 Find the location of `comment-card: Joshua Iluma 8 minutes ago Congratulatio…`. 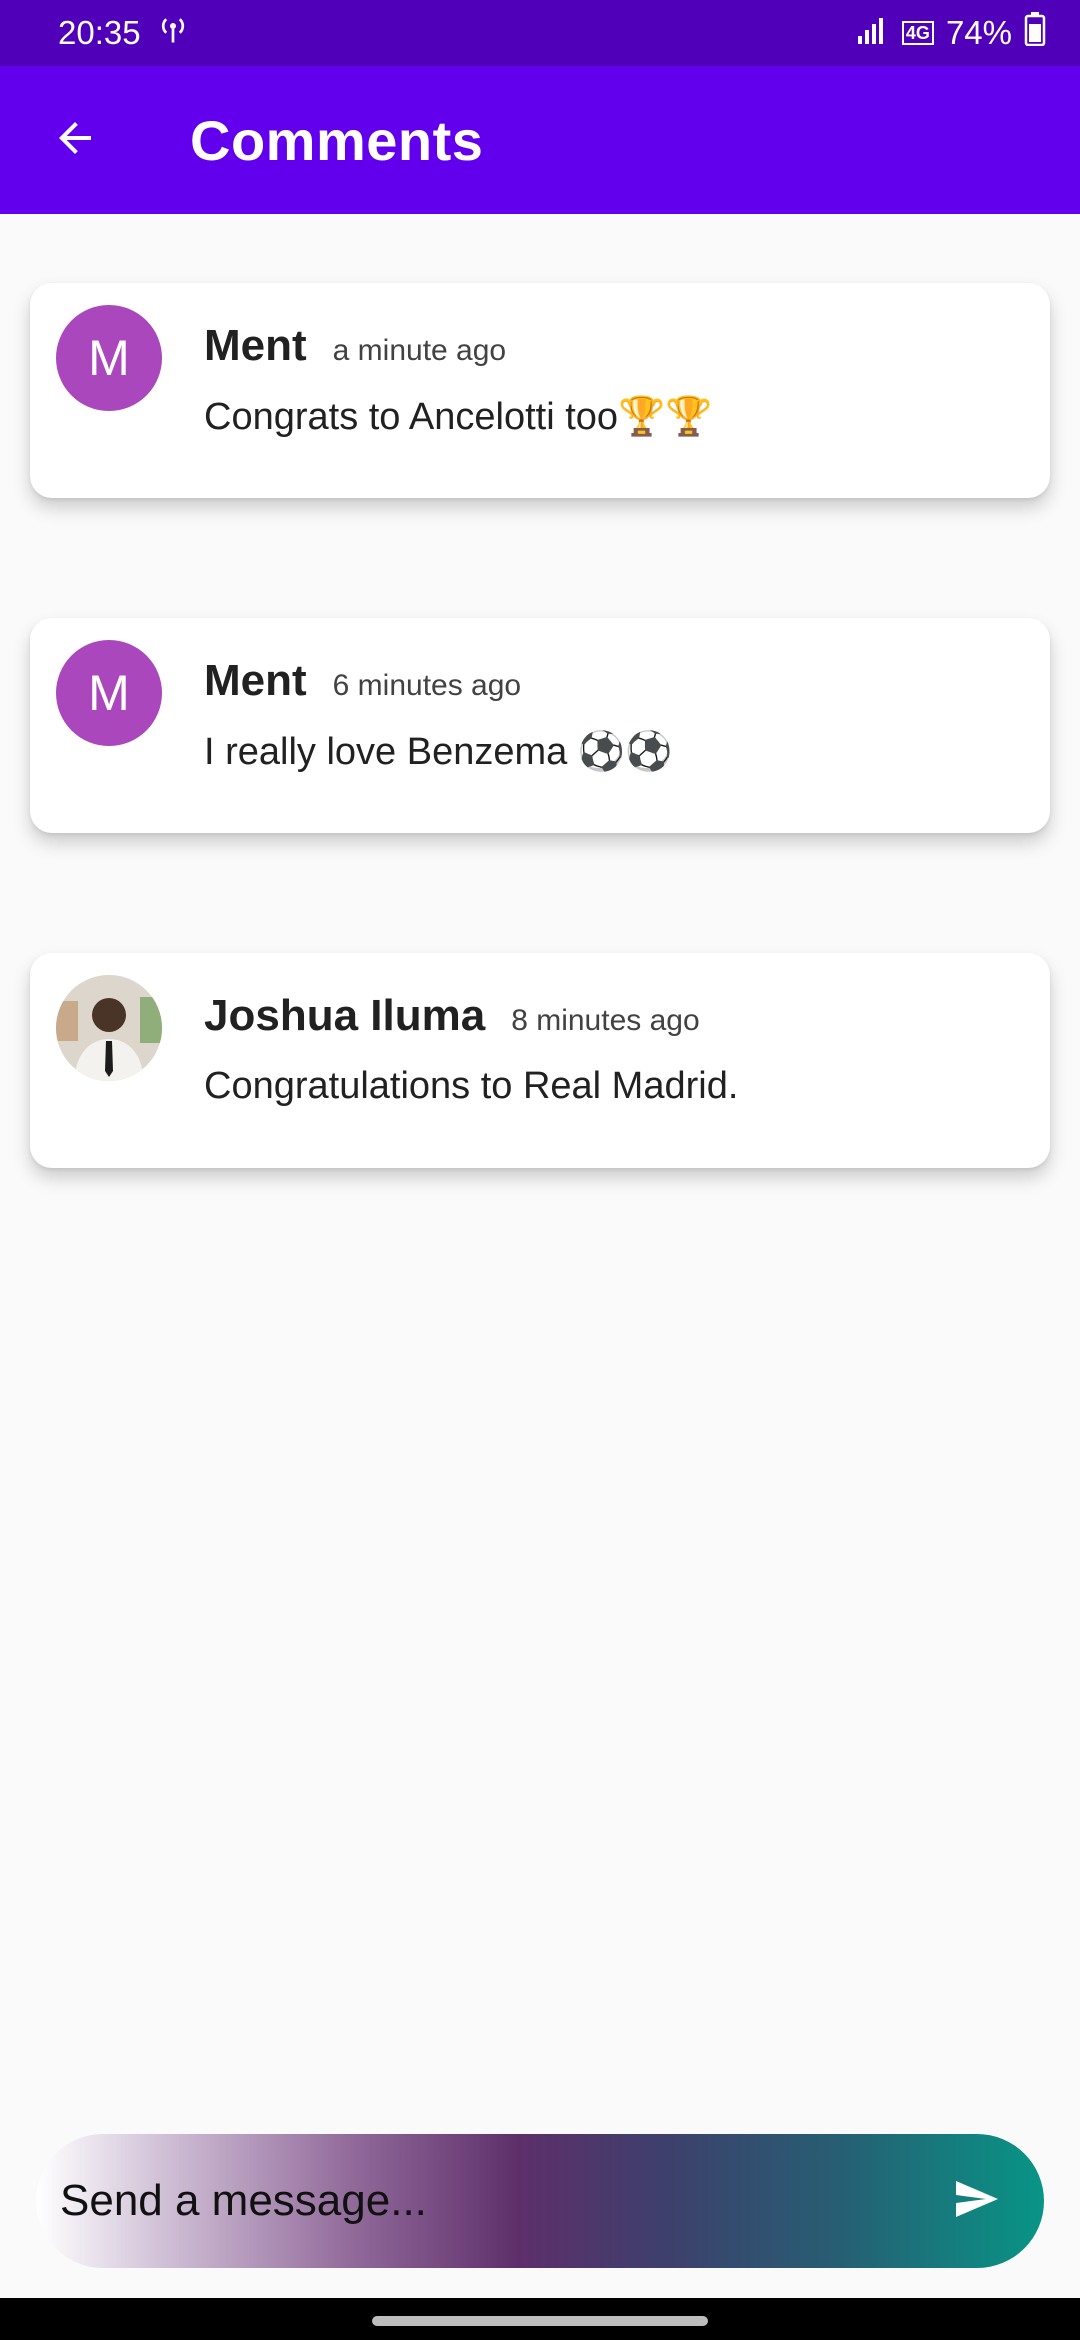

comment-card: Joshua Iluma 8 minutes ago Congratulatio… is located at coordinates (540, 1060).